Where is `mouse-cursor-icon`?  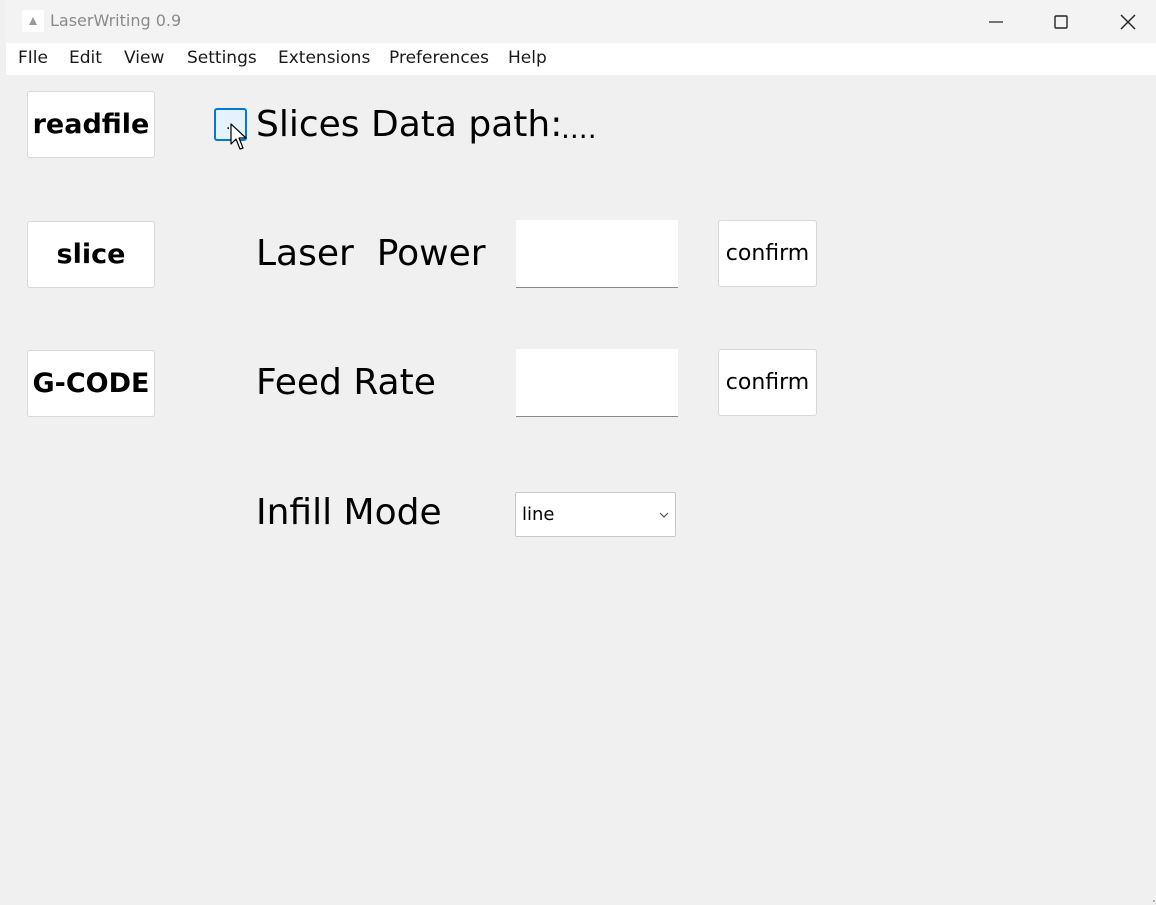
mouse-cursor-icon is located at coordinates (238, 136).